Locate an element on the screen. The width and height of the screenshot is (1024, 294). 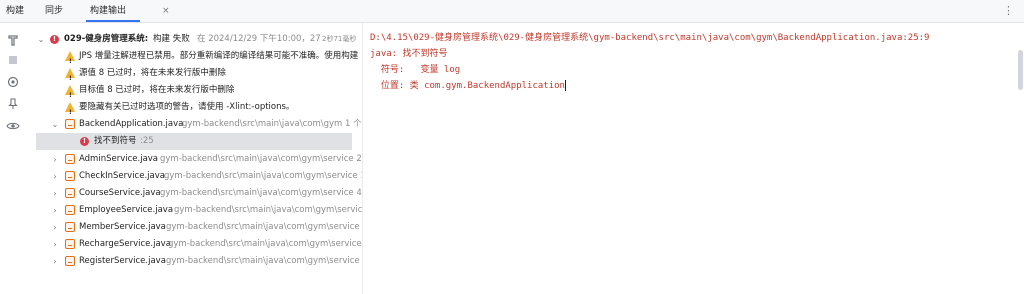
eye-icon is located at coordinates (13, 126).